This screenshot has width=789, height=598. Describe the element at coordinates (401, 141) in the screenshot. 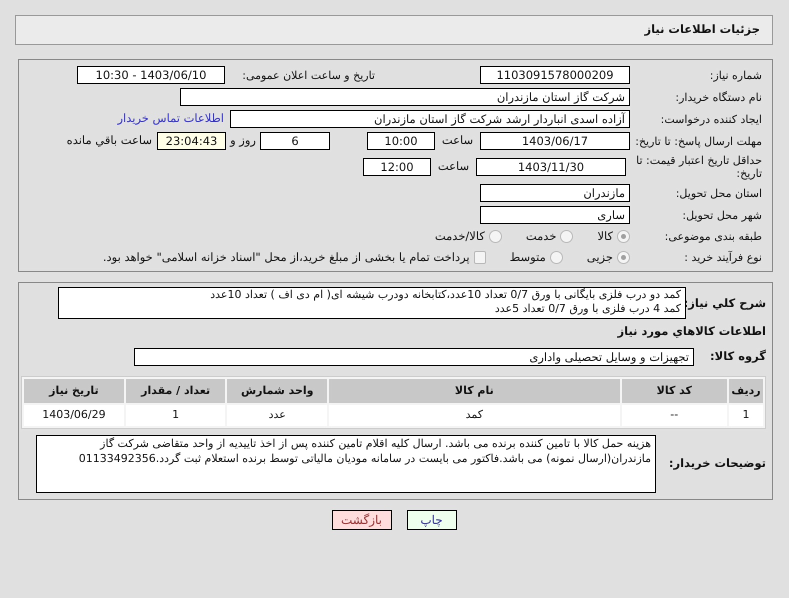

I see `text-field: 10:00` at that location.